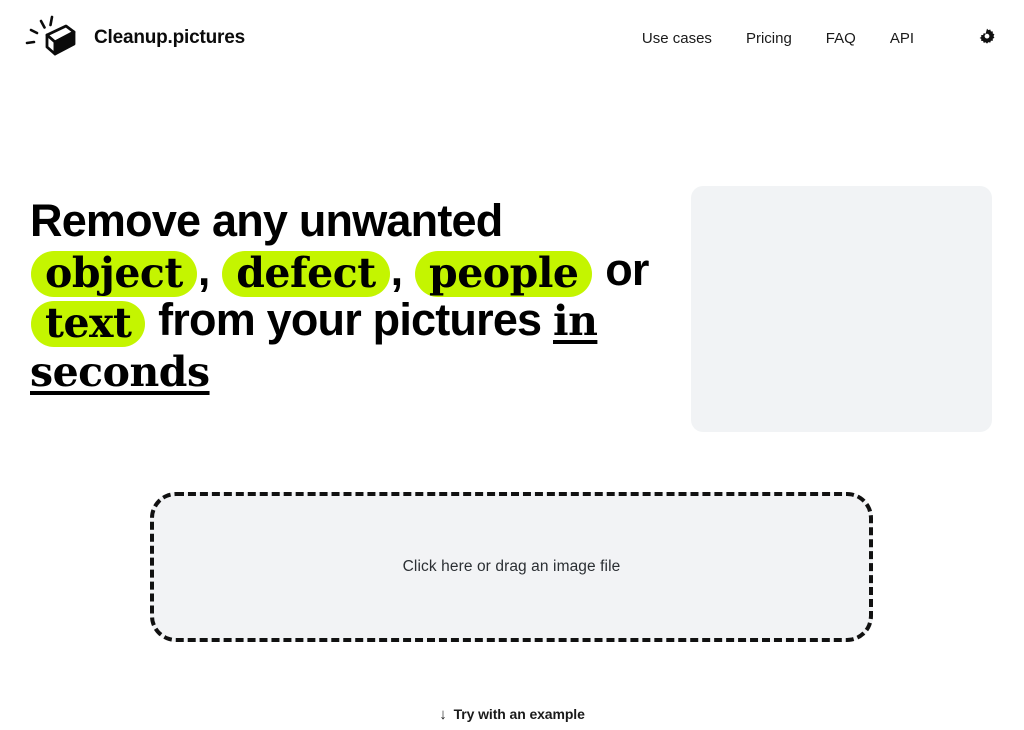 The height and width of the screenshot is (730, 1024). I want to click on try-example-link: ↓ Try with an example, so click(512, 714).